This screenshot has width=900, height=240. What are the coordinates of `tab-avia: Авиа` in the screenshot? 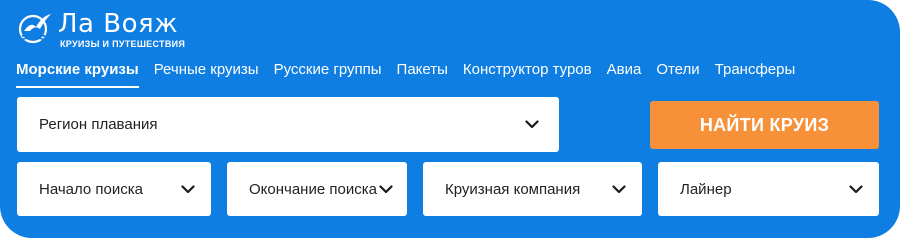 It's located at (624, 70).